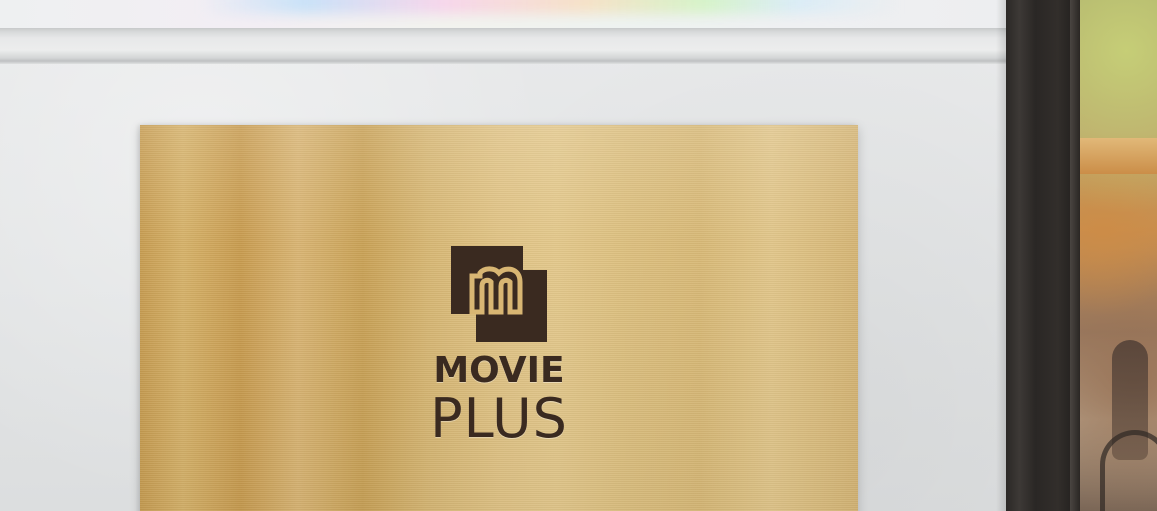 The image size is (1157, 511). Describe the element at coordinates (1043, 255) in the screenshot. I see `window-frame` at that location.